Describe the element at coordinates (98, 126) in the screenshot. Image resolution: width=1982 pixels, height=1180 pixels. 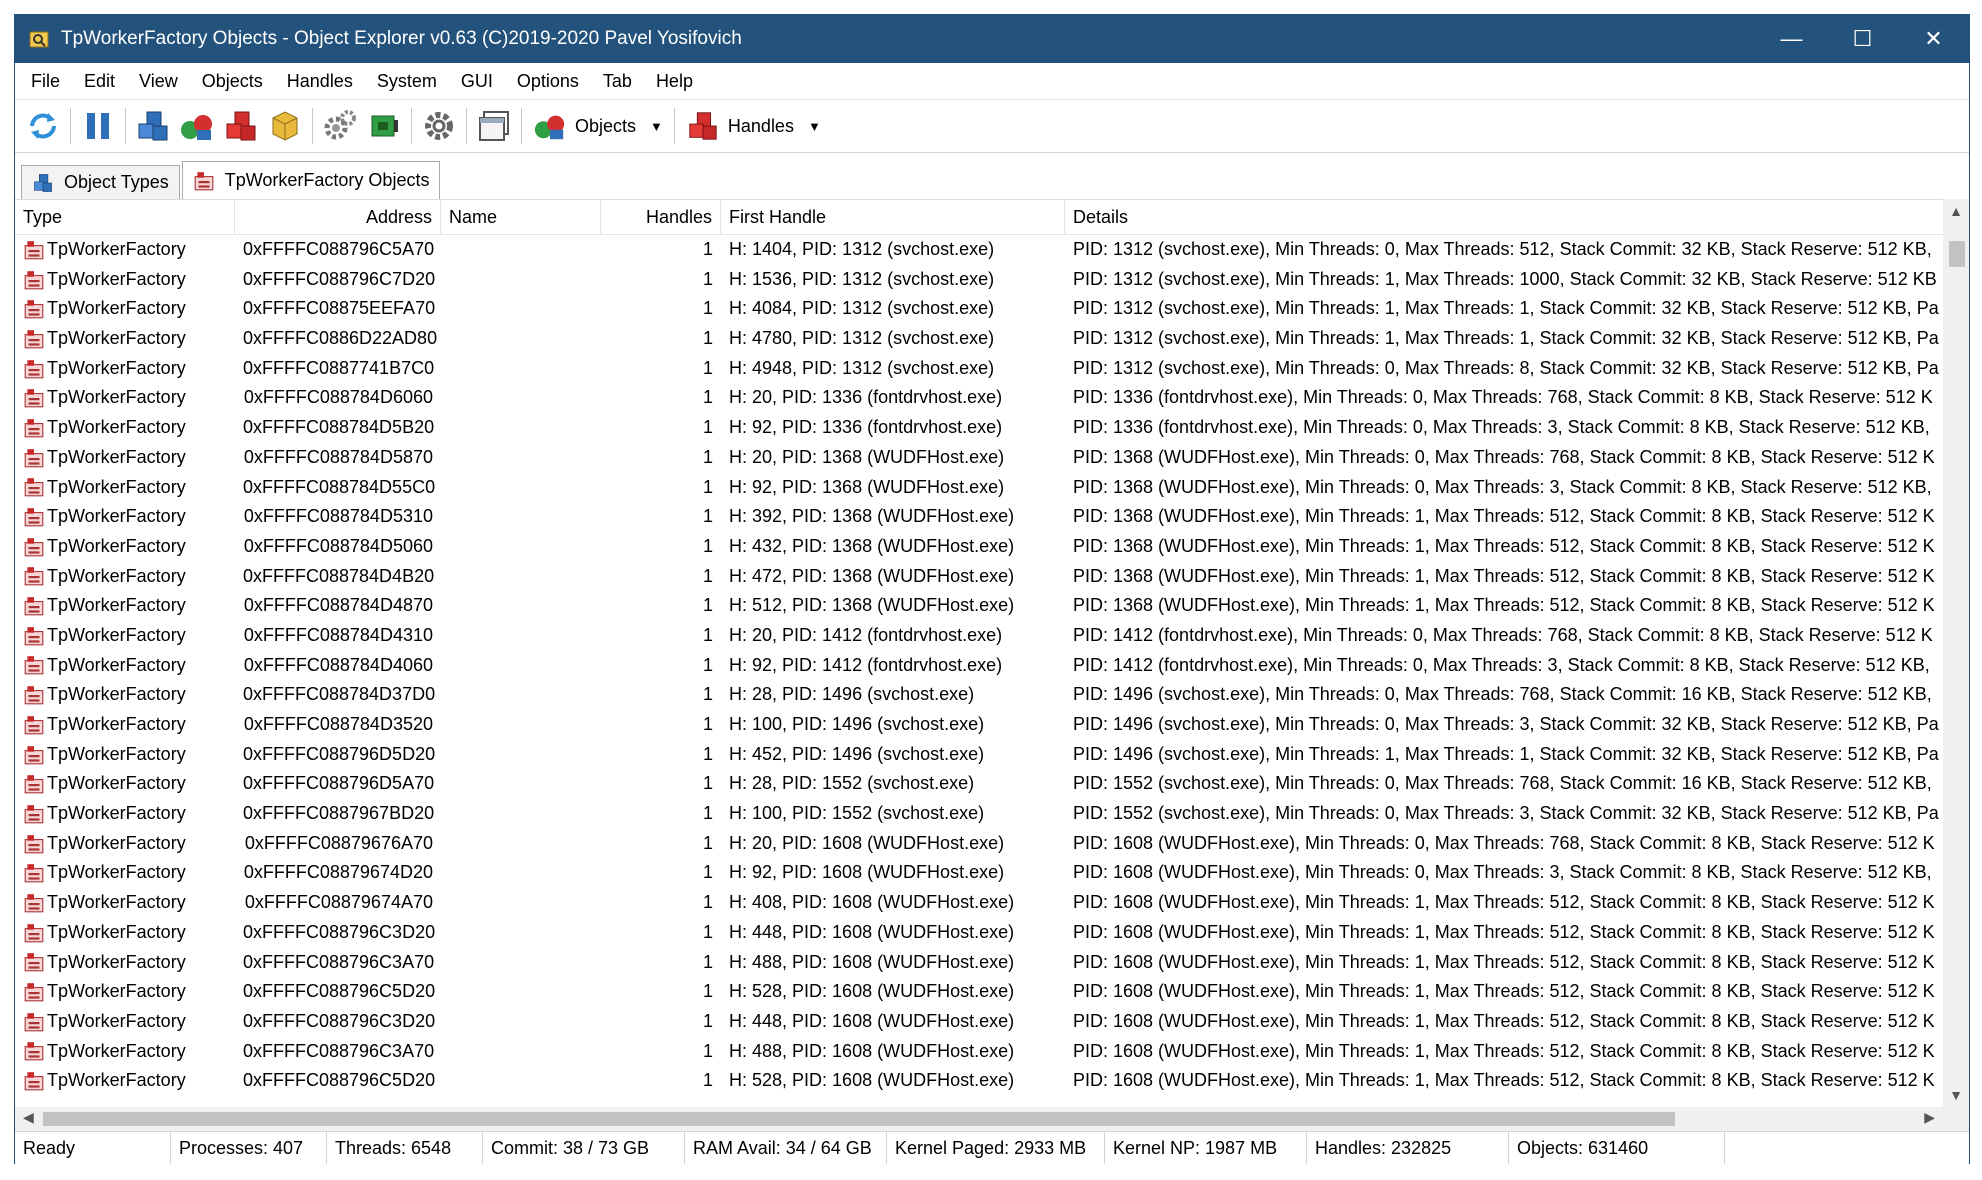
I see `pause-button` at that location.